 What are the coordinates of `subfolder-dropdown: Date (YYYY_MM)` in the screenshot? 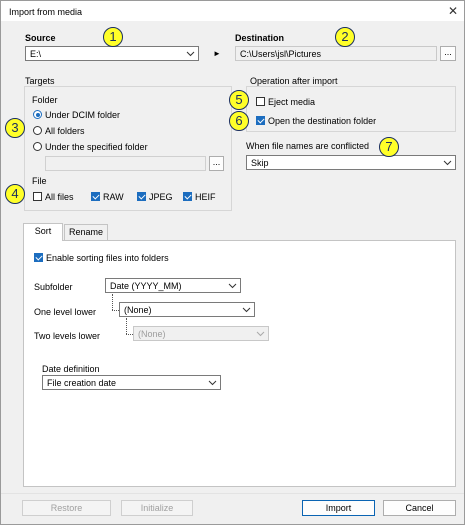 It's located at (173, 285).